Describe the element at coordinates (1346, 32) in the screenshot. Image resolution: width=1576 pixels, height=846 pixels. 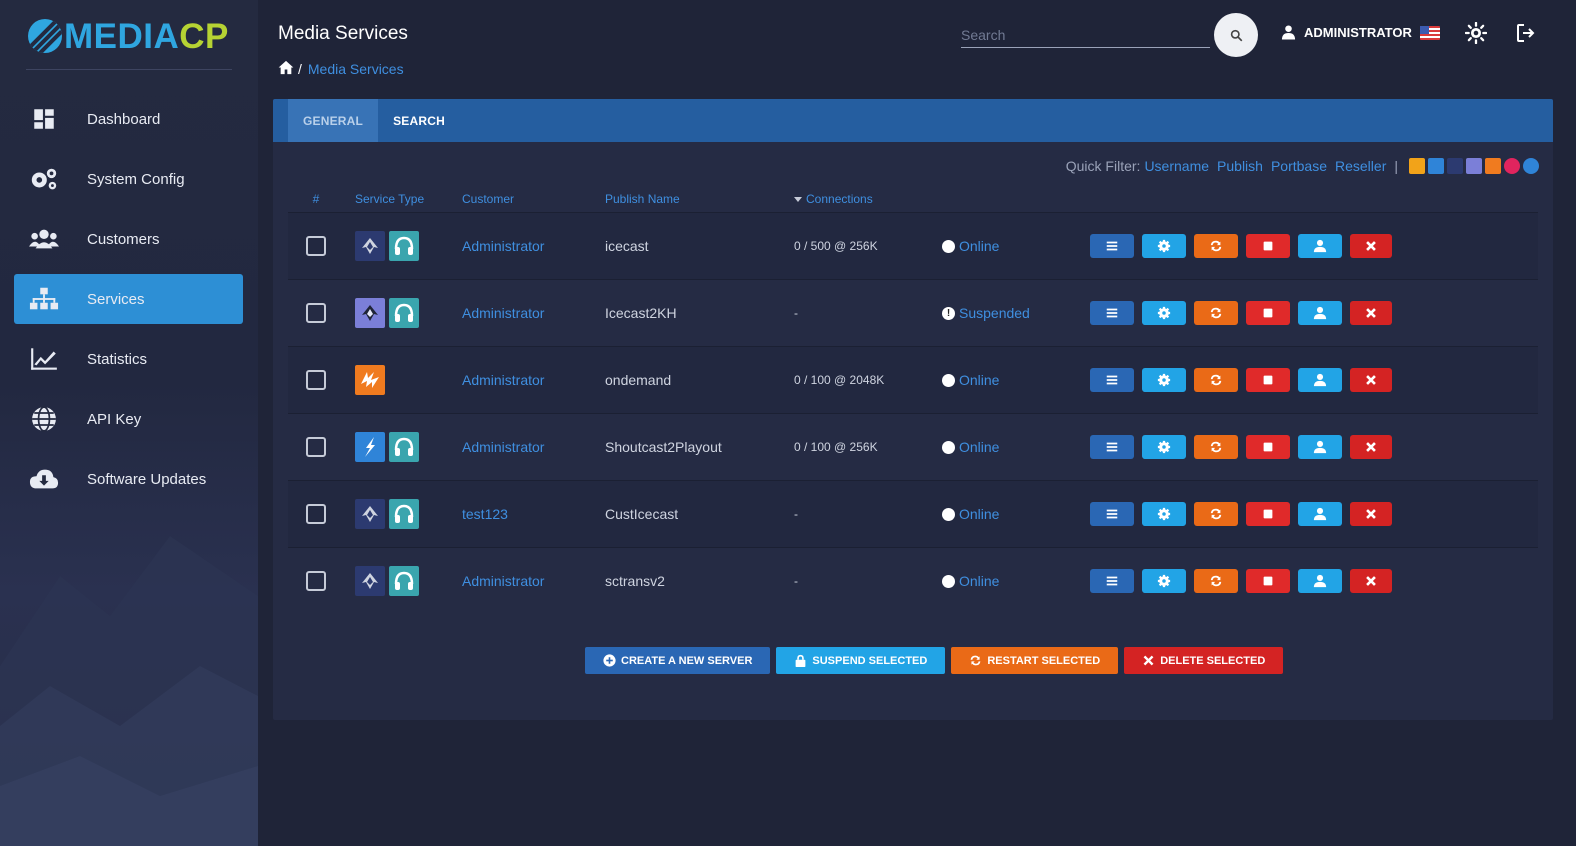
I see `user-menu: ADMINISTRATOR` at that location.